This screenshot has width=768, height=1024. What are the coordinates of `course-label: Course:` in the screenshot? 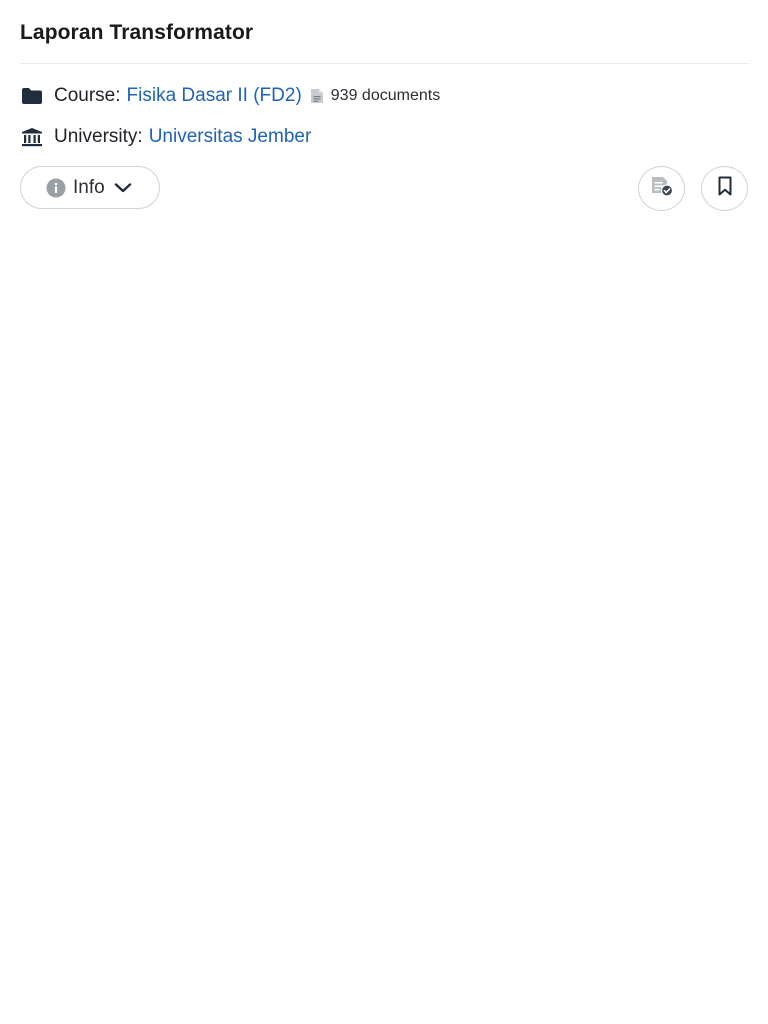 It's located at (87, 95).